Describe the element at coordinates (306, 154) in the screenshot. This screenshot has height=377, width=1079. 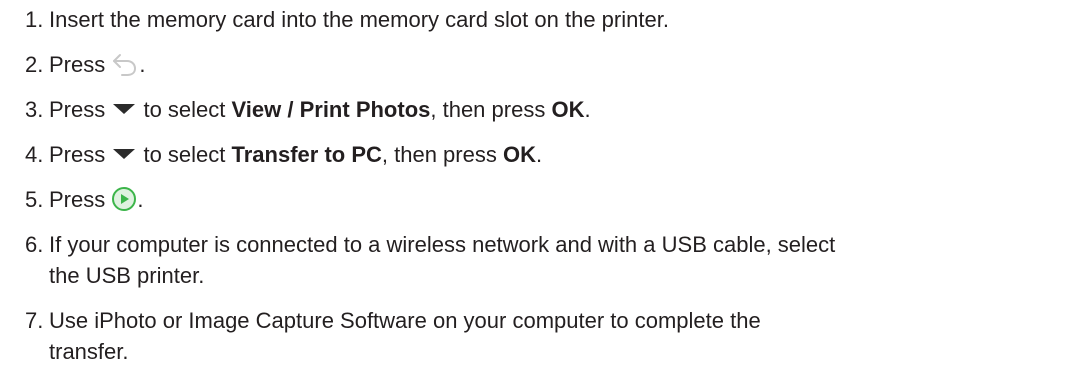
I see `menu-option: Transfer to PC` at that location.